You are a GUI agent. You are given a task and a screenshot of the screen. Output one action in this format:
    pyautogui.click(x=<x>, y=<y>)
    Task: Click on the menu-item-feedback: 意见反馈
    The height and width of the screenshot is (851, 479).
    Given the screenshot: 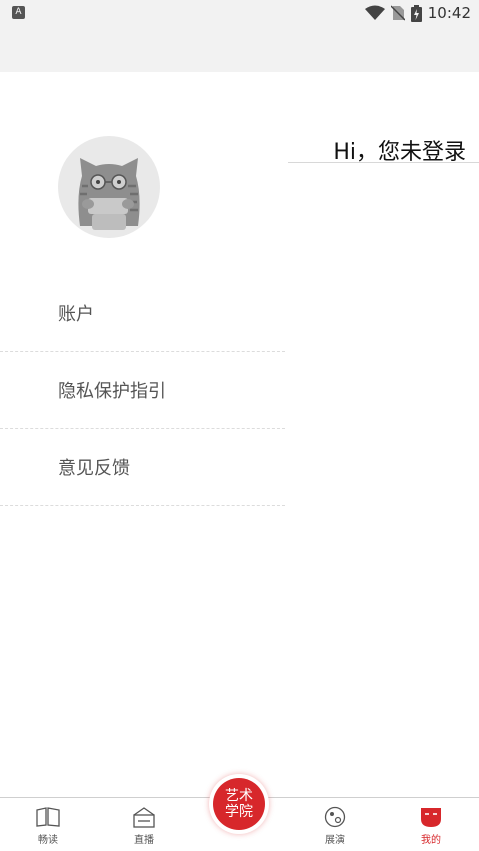 What is the action you would take?
    pyautogui.click(x=142, y=467)
    